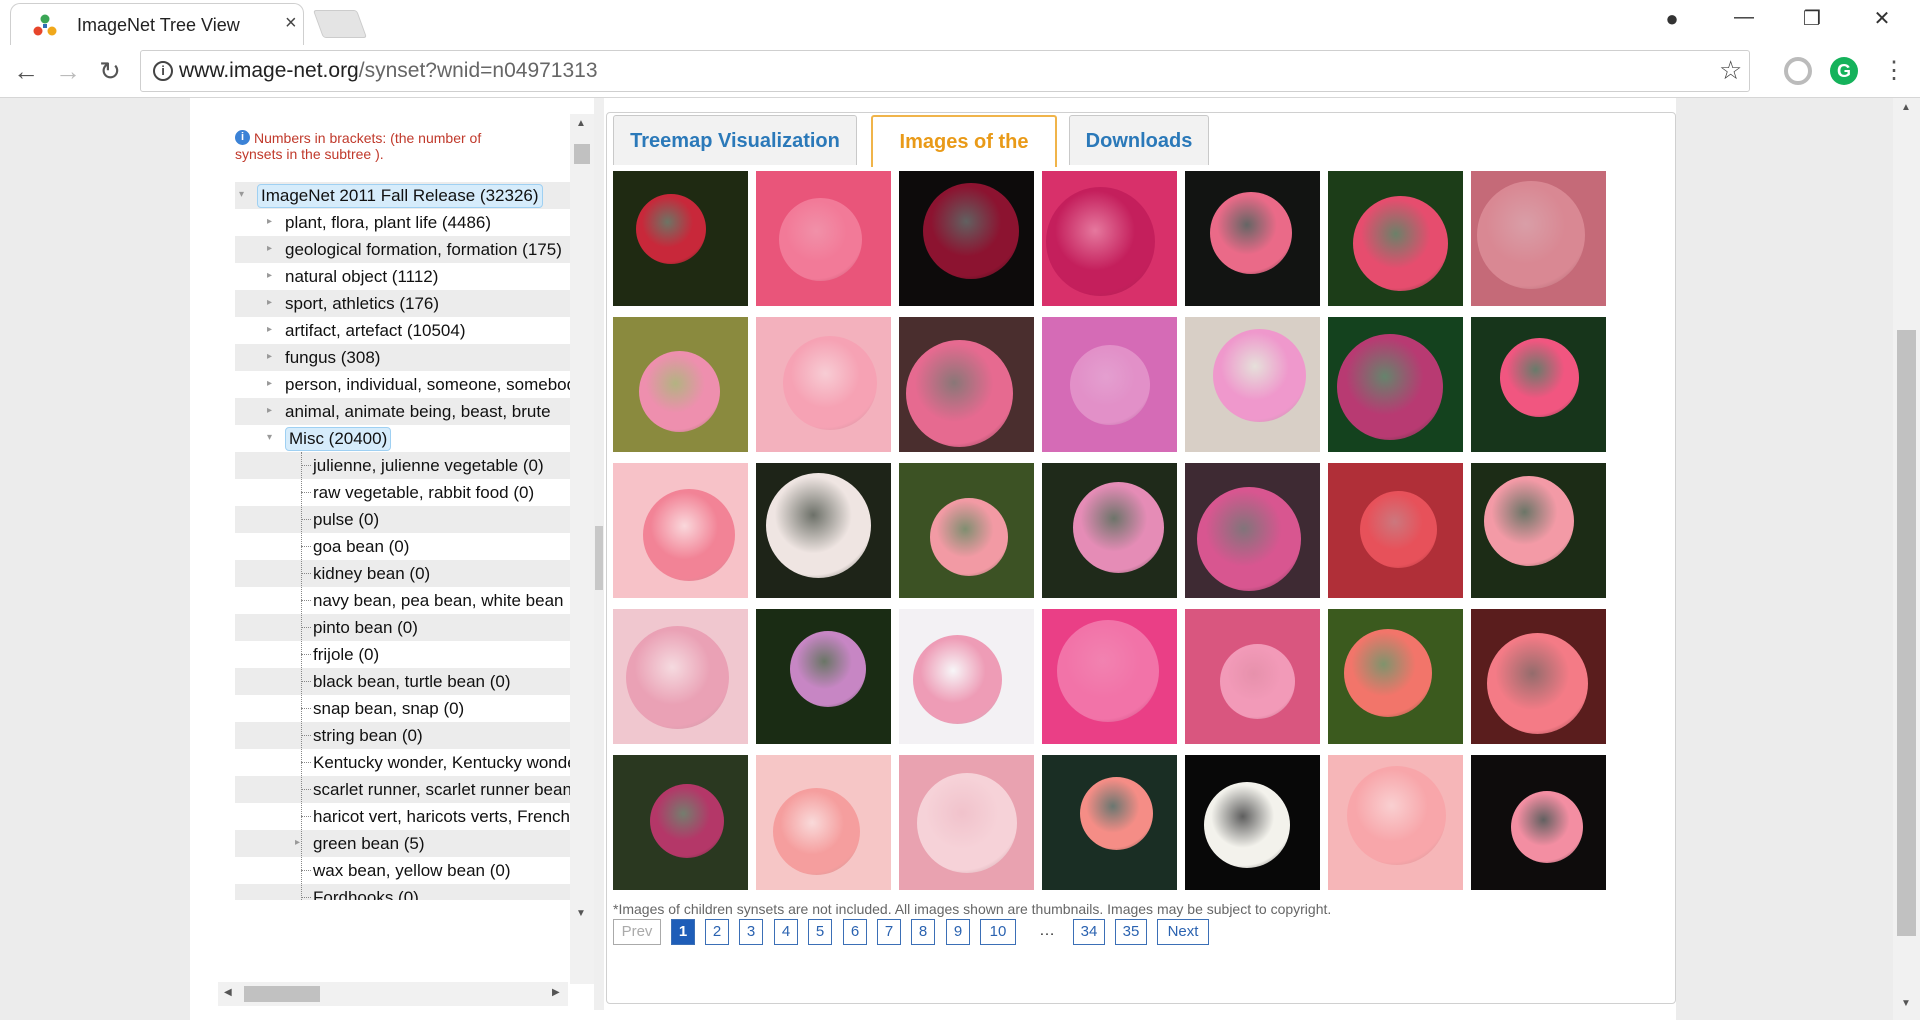 The height and width of the screenshot is (1020, 1920). I want to click on tree-node-label: string bean (0), so click(368, 735).